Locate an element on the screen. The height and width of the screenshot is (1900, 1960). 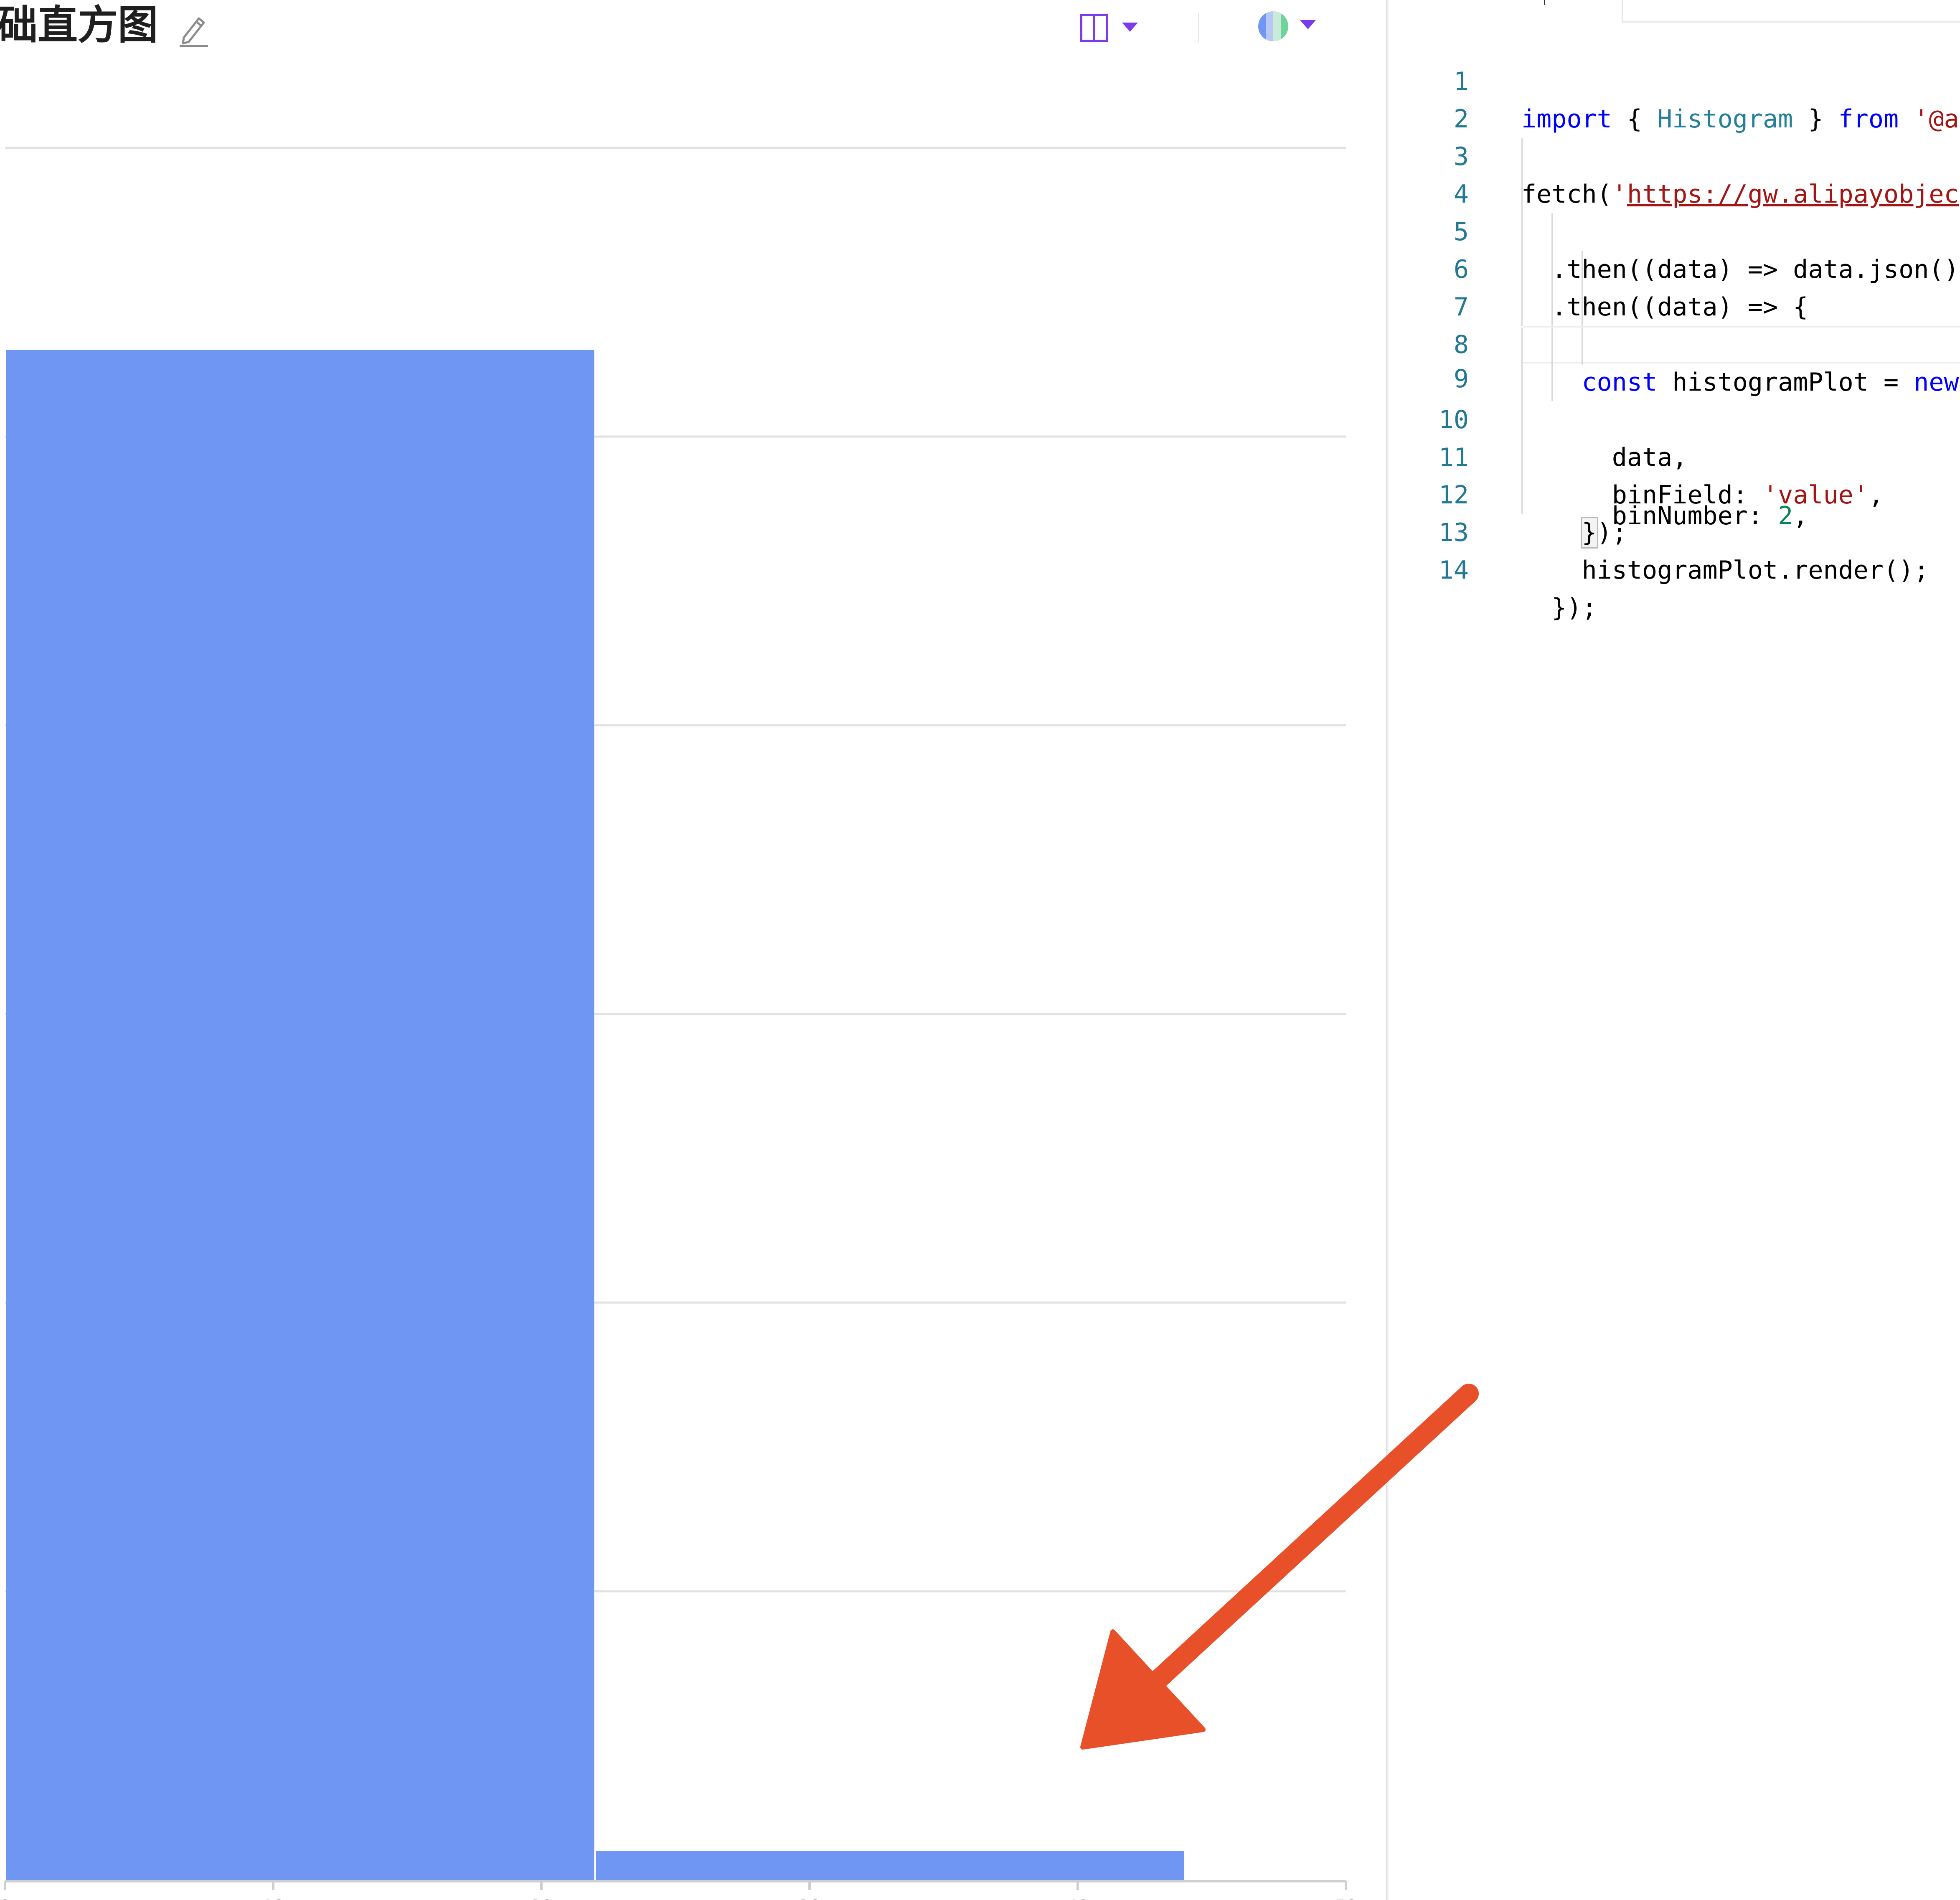
code-line: 8 binField: 'value', is located at coordinates (1675, 399).